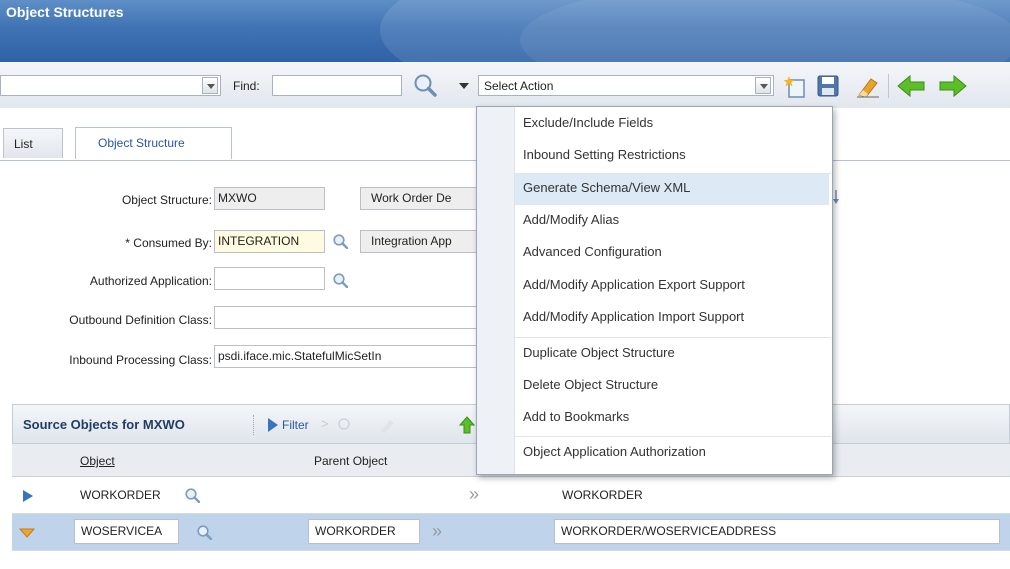  What do you see at coordinates (340, 241) in the screenshot?
I see `consumed-by-lookup-icon` at bounding box center [340, 241].